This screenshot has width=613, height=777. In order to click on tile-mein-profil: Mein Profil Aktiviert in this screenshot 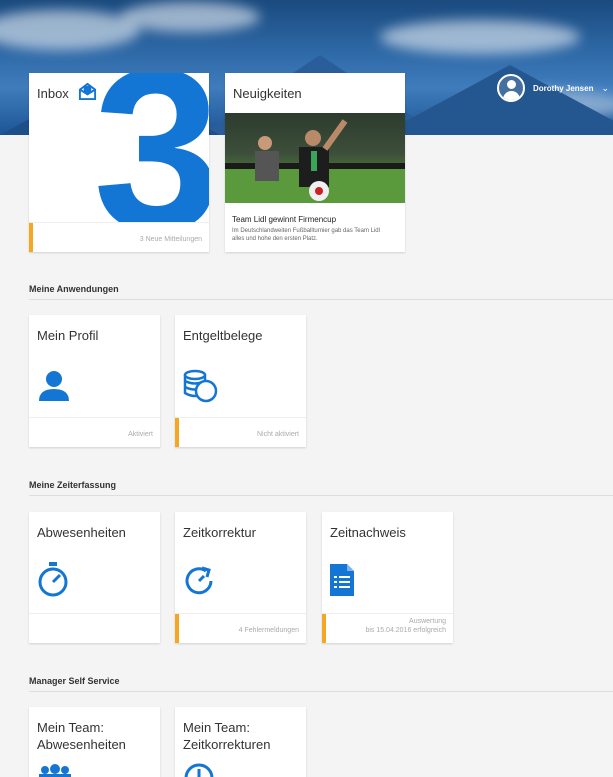, I will do `click(94, 381)`.